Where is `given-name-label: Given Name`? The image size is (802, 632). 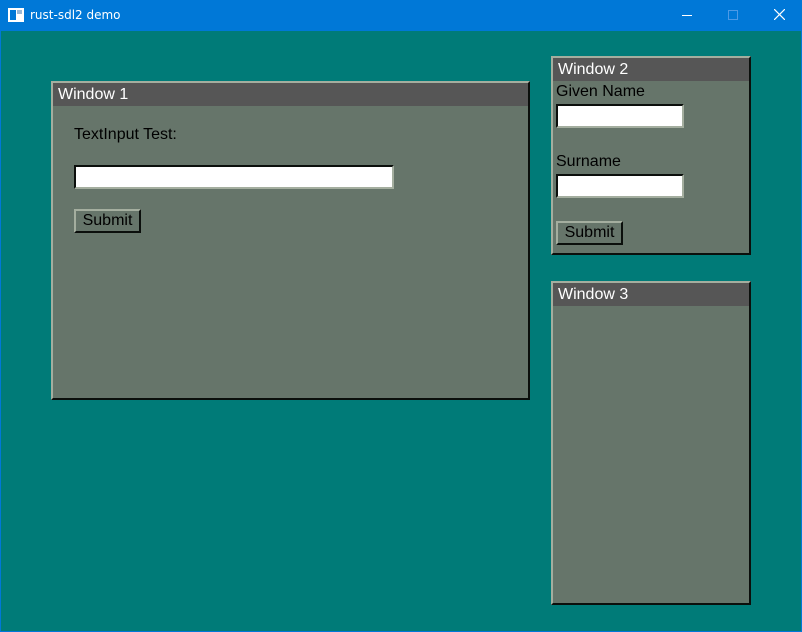
given-name-label: Given Name is located at coordinates (600, 91).